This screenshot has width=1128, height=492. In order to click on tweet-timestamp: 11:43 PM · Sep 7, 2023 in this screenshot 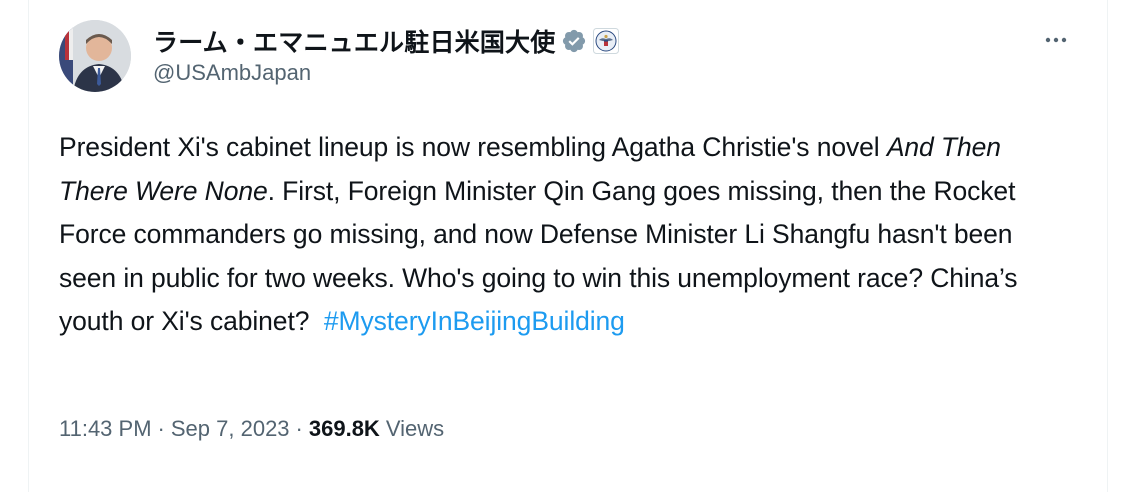, I will do `click(174, 429)`.